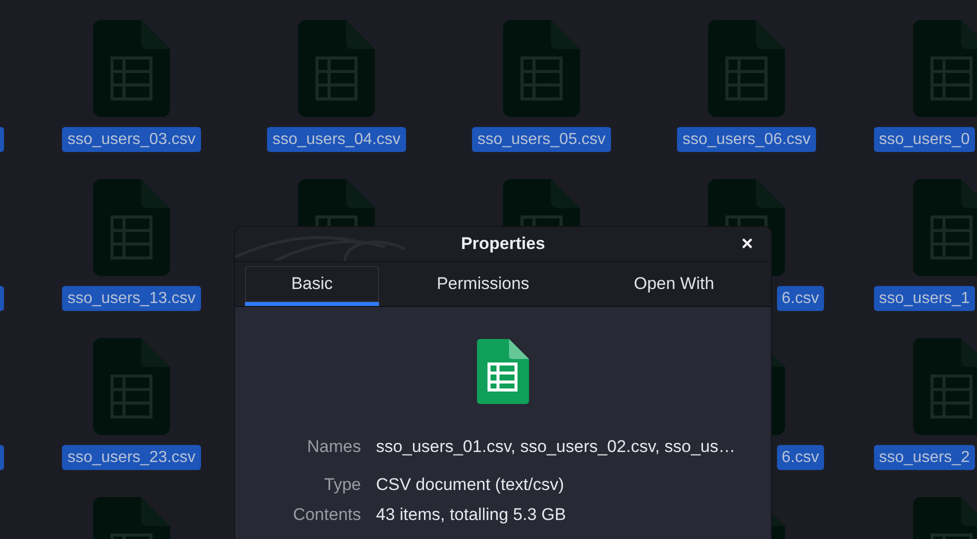 The height and width of the screenshot is (539, 977). Describe the element at coordinates (924, 139) in the screenshot. I see `file-name-label: sso_users_0` at that location.